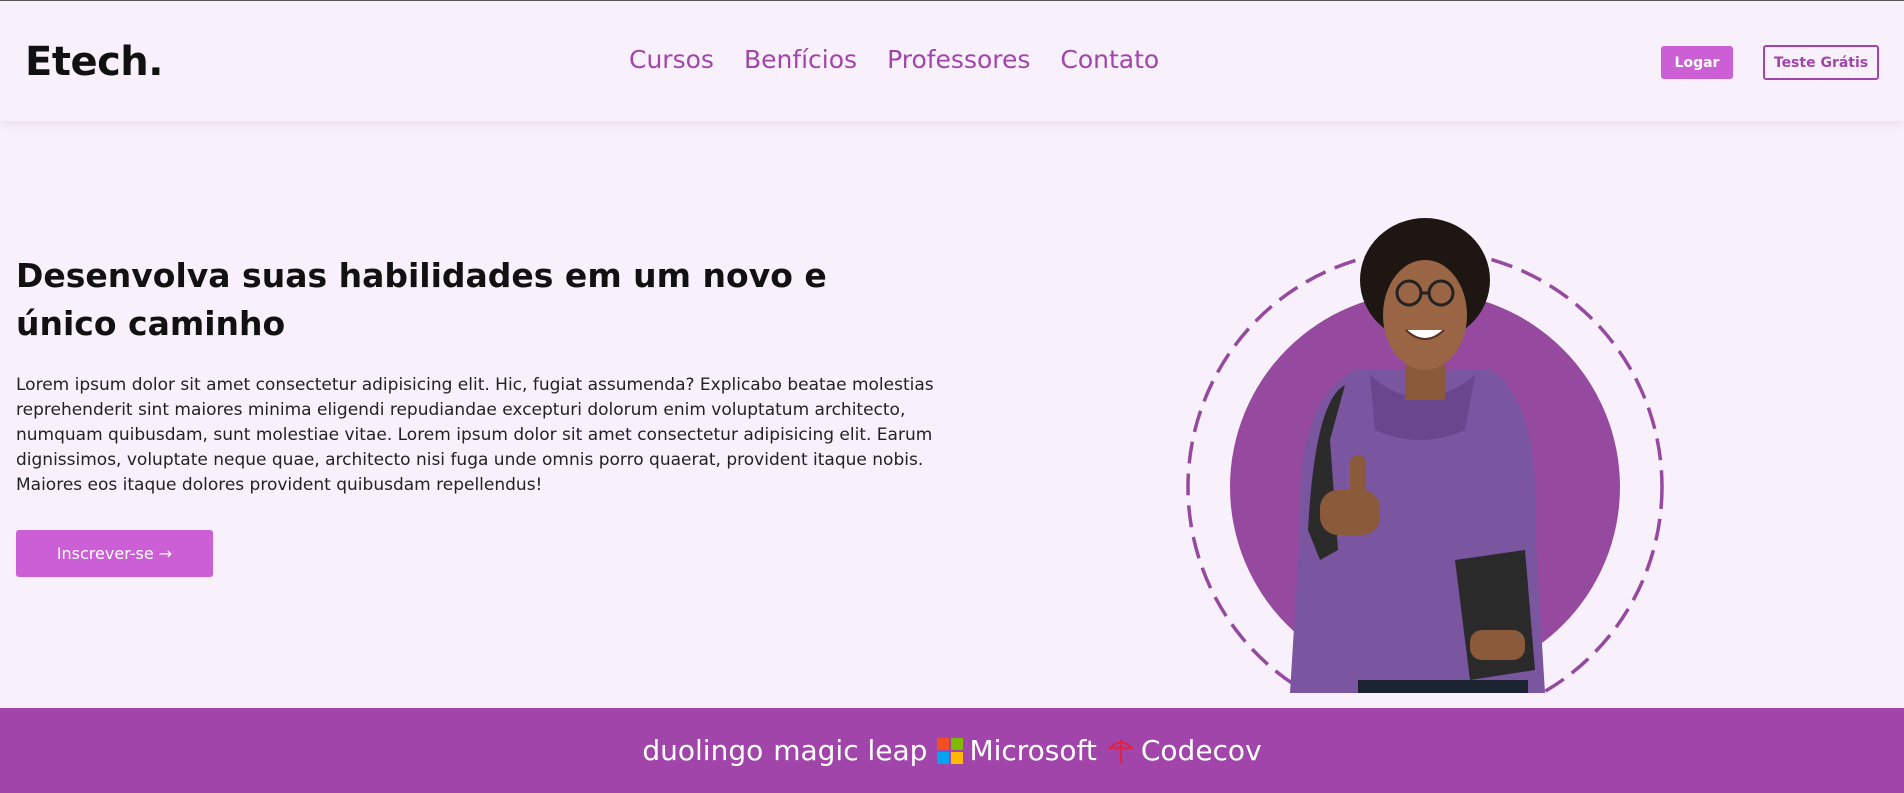 This screenshot has width=1904, height=793. I want to click on partner-duolingo: duolingo, so click(702, 750).